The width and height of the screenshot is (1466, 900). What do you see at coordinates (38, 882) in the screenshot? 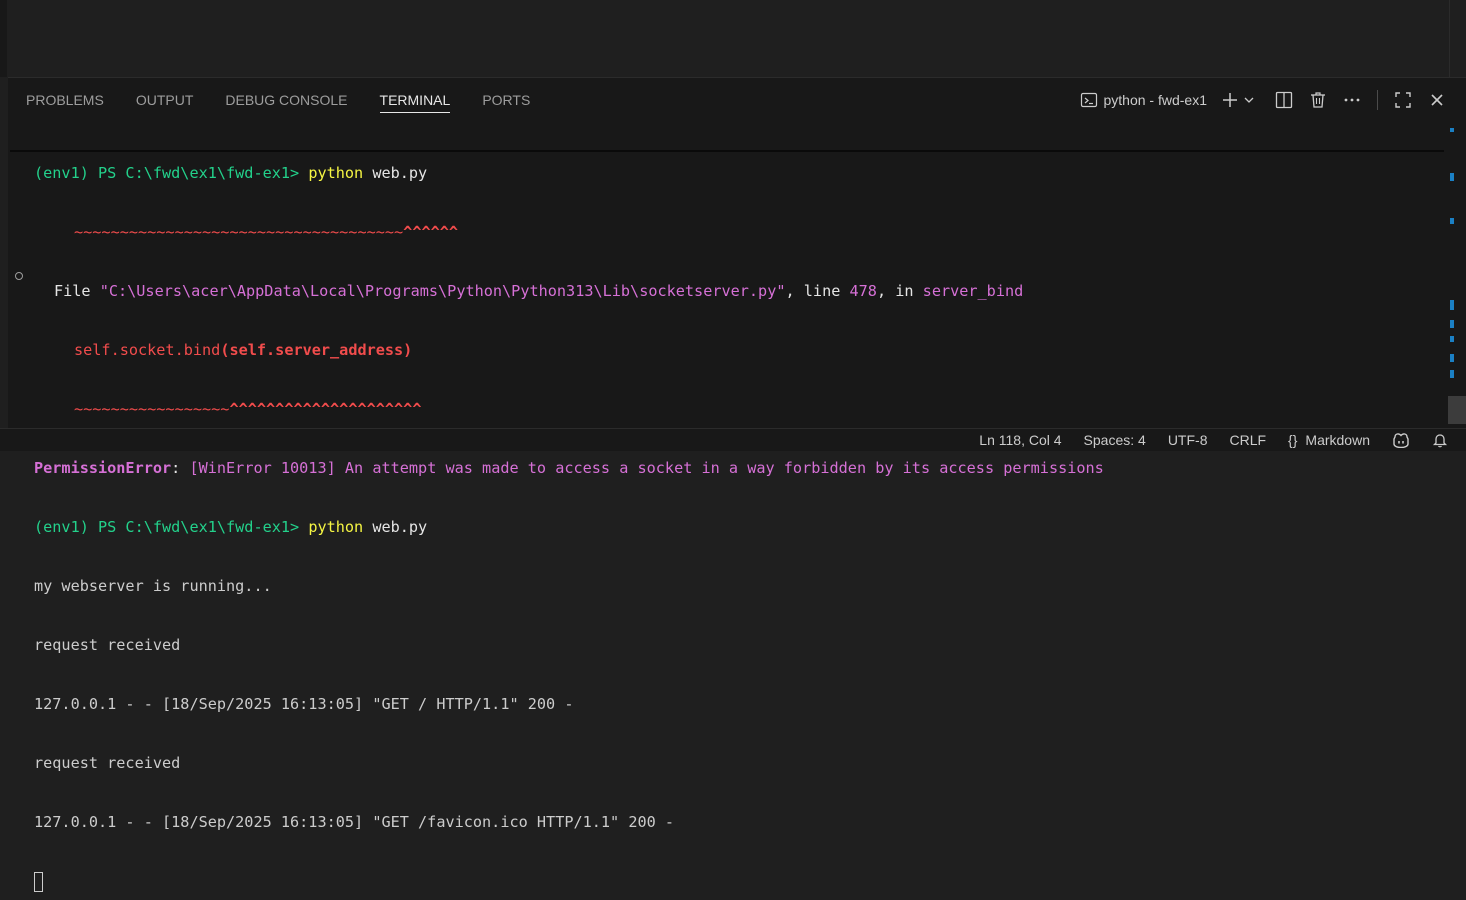
I see `terminal-cursor` at bounding box center [38, 882].